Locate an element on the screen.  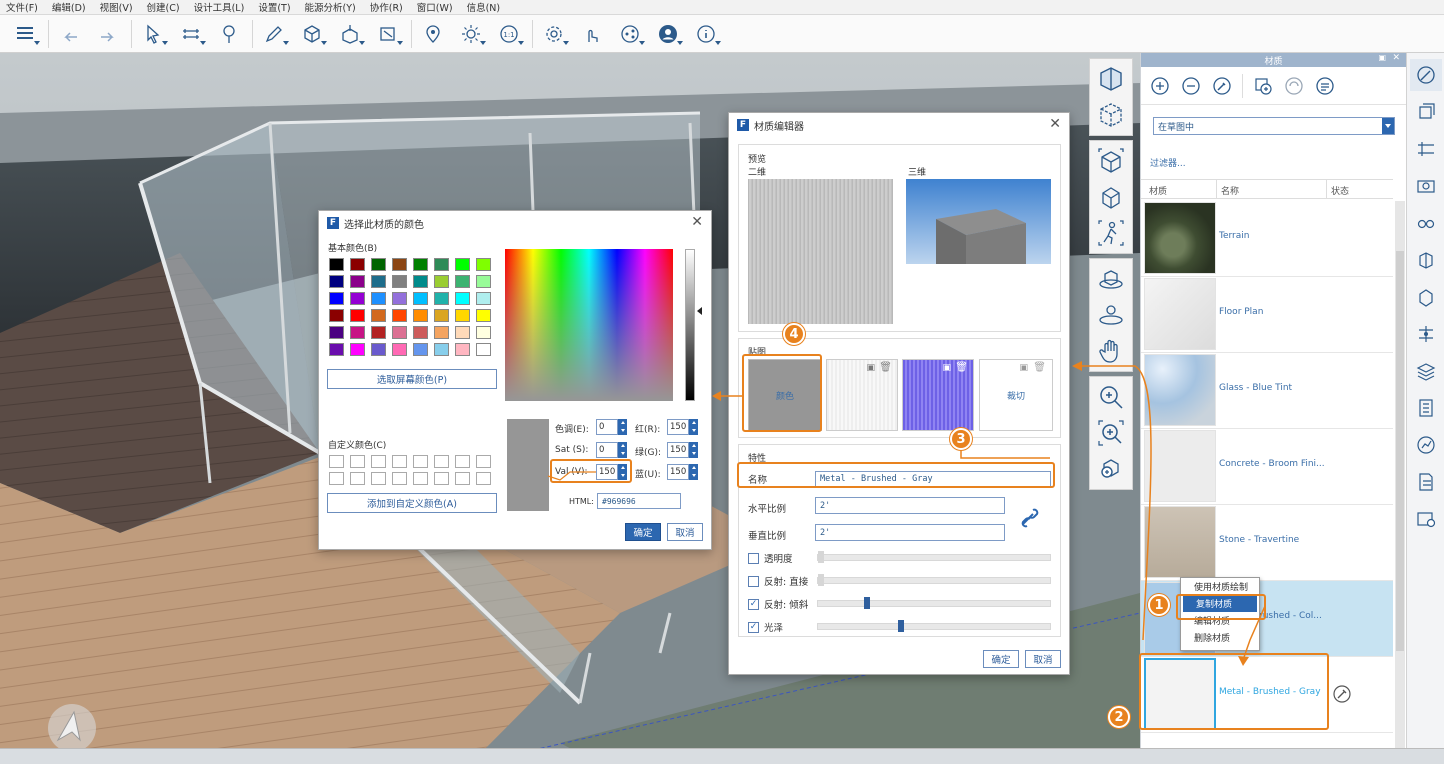
red-input: 150 is located at coordinates (678, 426).